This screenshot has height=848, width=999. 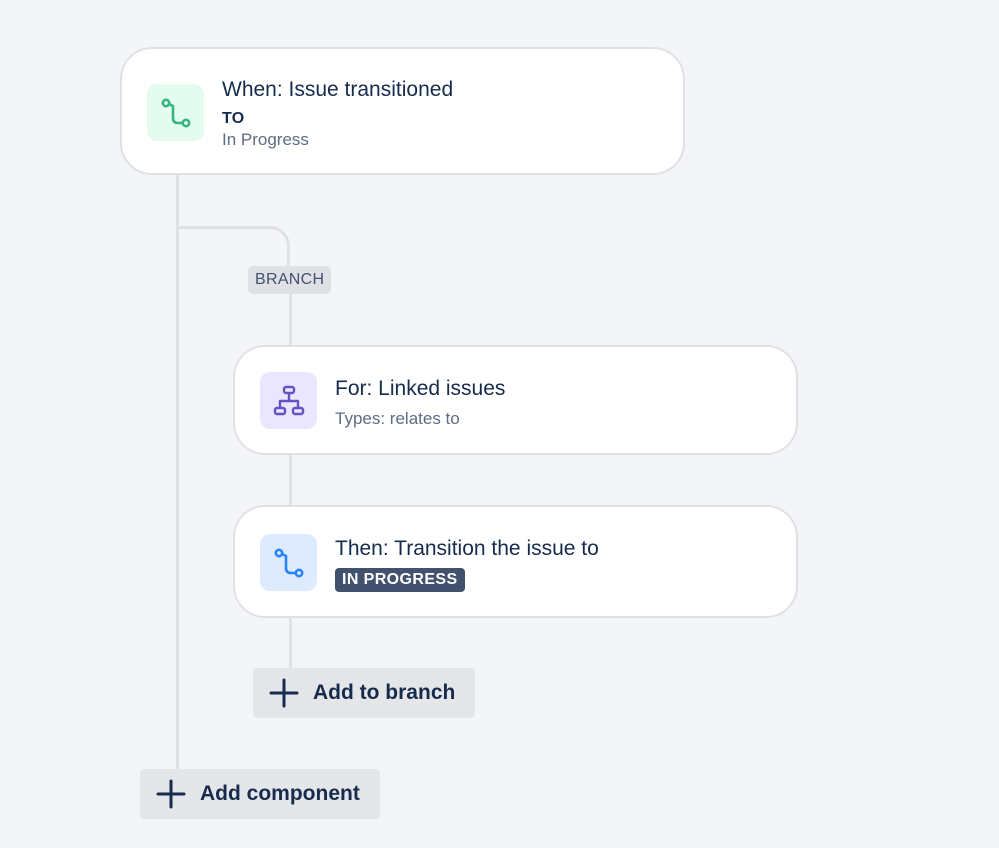 I want to click on branch-action-icon-box, so click(x=288, y=562).